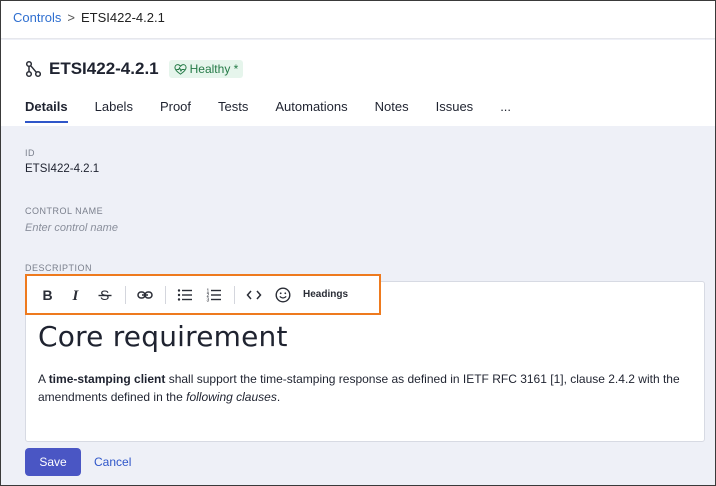 The width and height of the screenshot is (716, 486). What do you see at coordinates (104, 68) in the screenshot?
I see `page-title: ETSI422-4.2.1` at bounding box center [104, 68].